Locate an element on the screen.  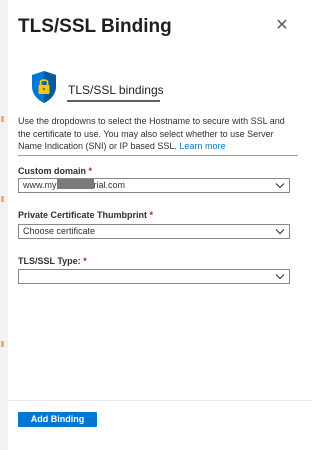
custom-domain-value-prefix: www.my is located at coordinates (40, 185).